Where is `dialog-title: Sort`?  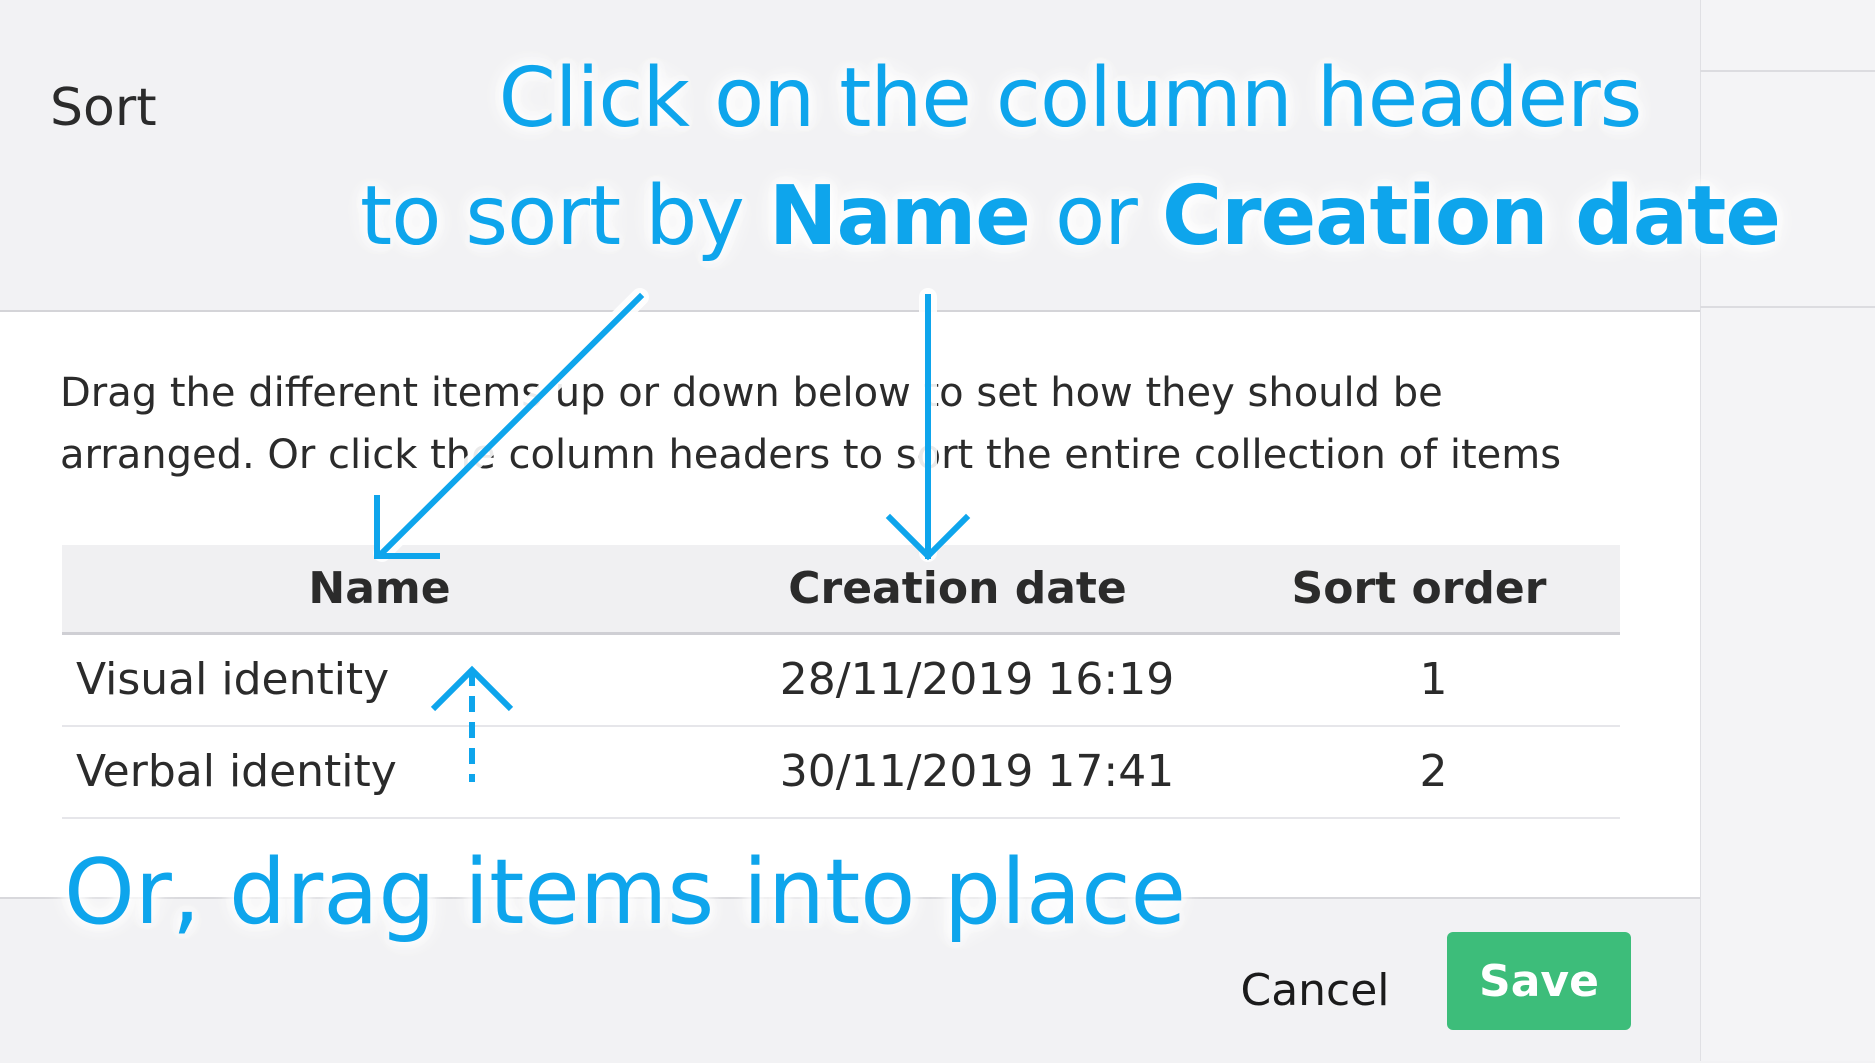 dialog-title: Sort is located at coordinates (103, 108).